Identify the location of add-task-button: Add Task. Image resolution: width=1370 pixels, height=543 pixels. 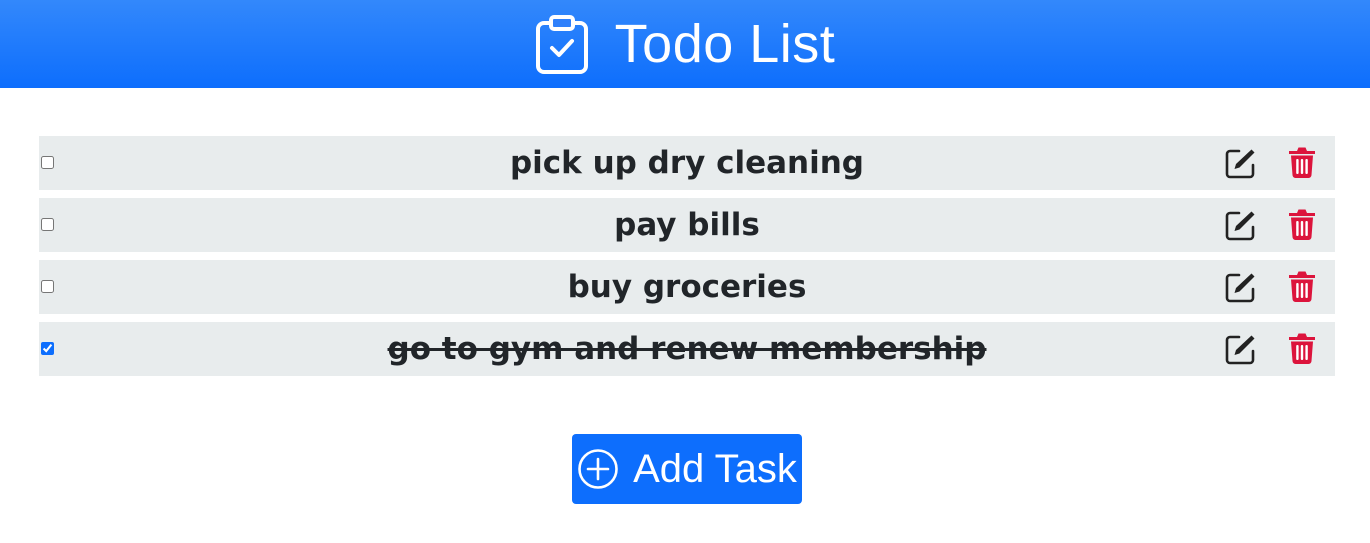
(687, 469).